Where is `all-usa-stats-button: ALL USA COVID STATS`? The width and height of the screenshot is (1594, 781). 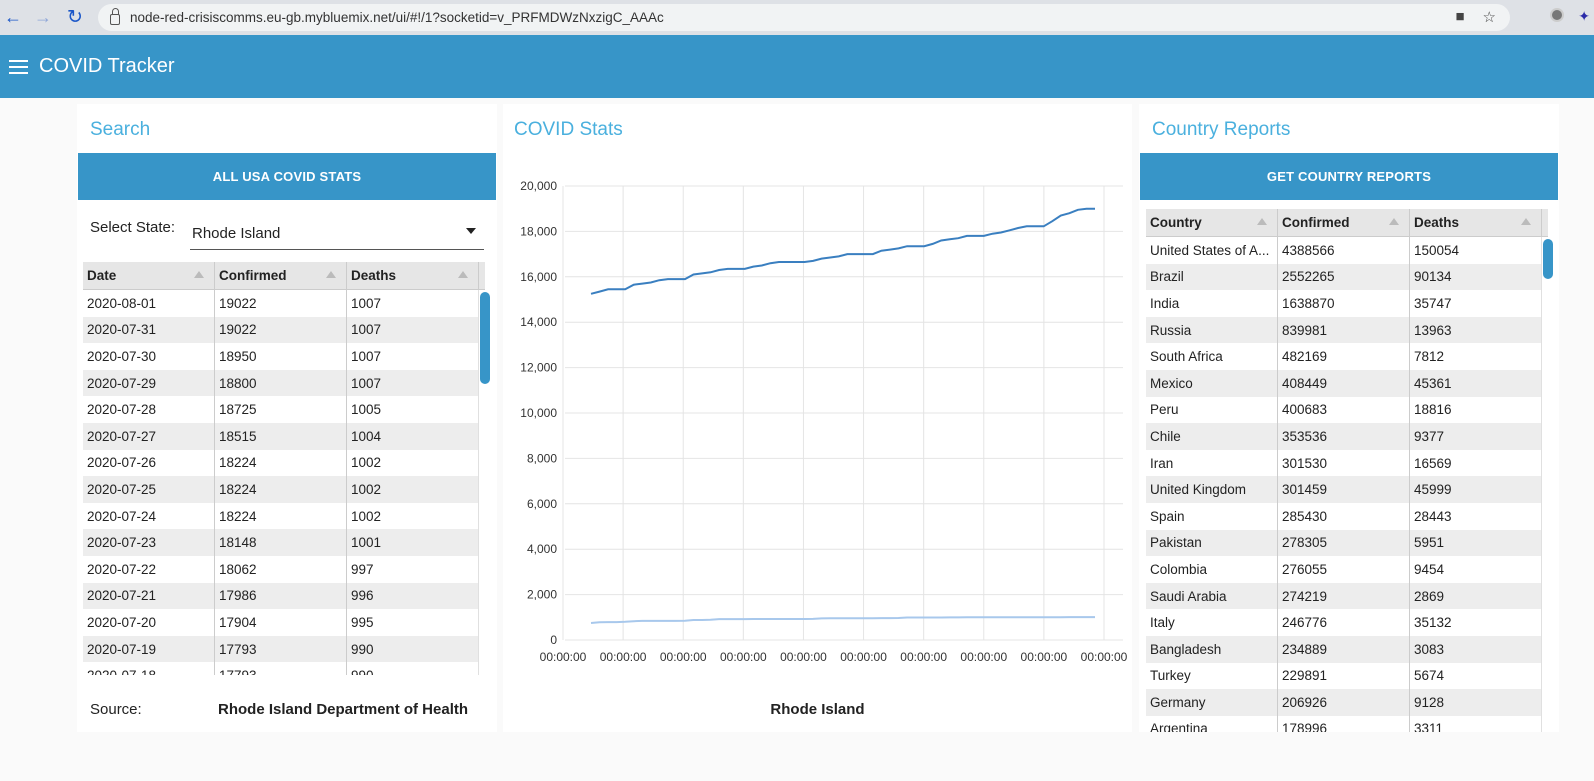 all-usa-stats-button: ALL USA COVID STATS is located at coordinates (287, 176).